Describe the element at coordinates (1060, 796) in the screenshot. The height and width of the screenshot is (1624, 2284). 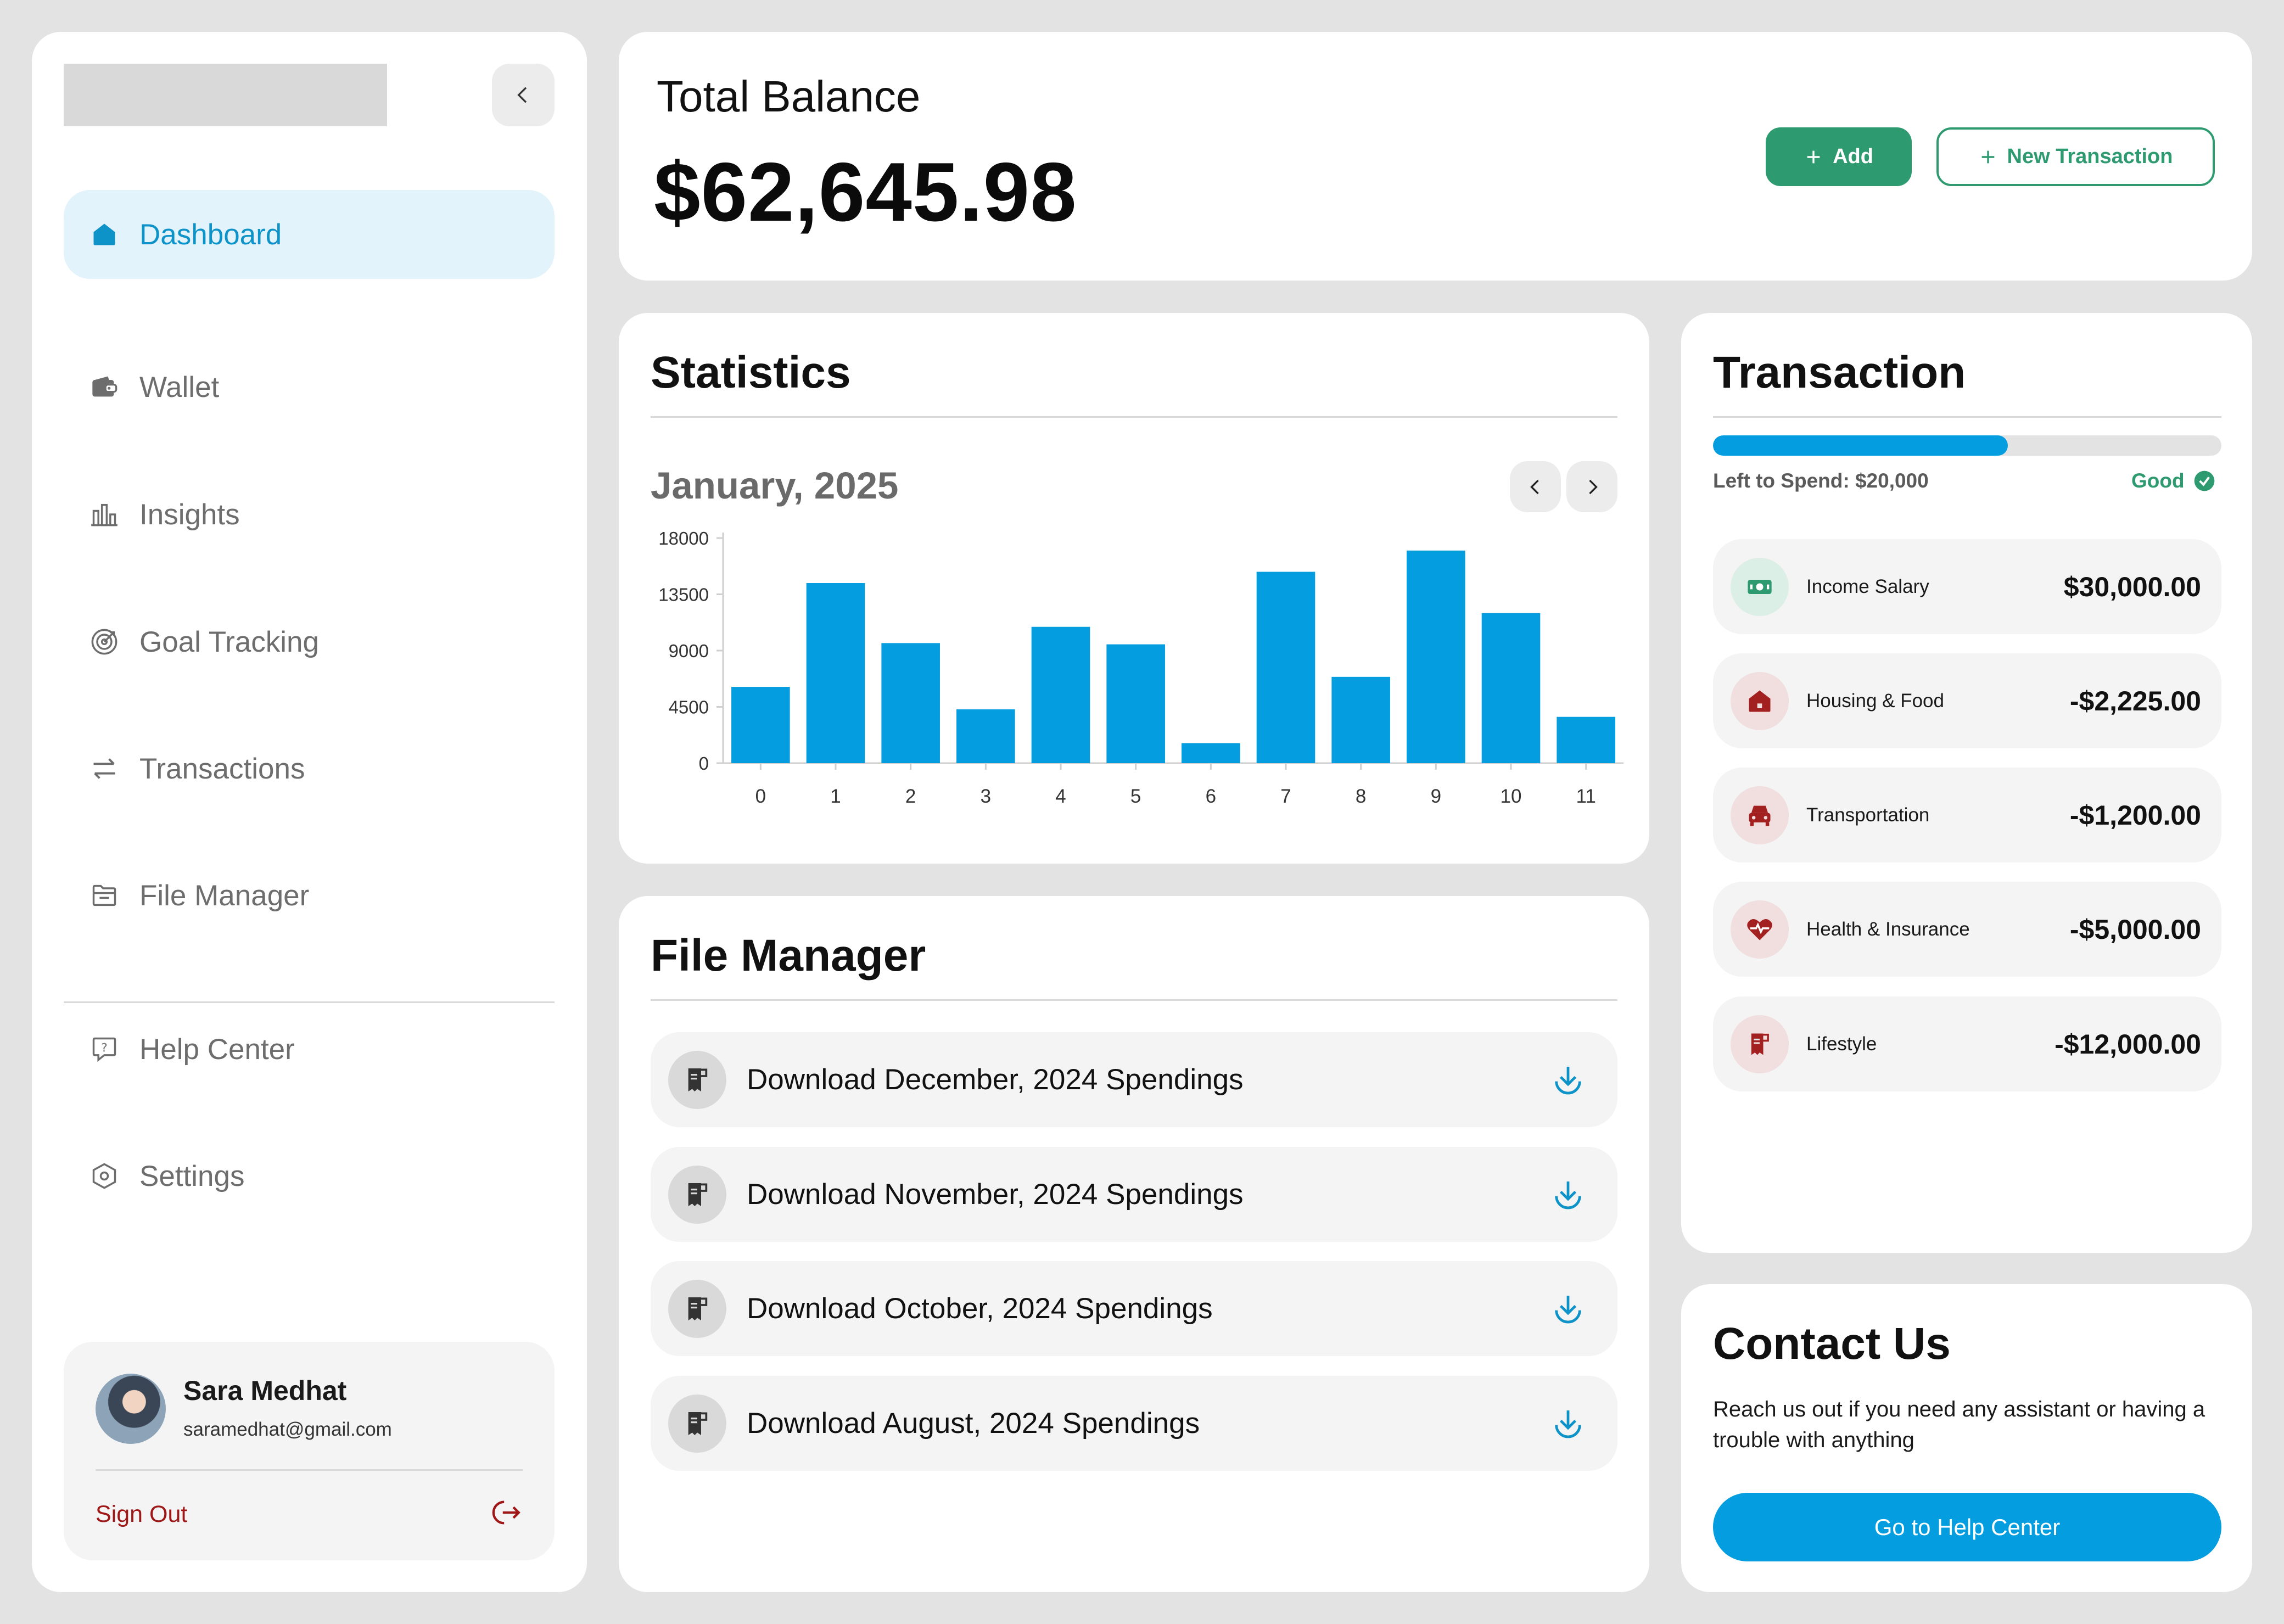
I see `x-tick-label: 4` at that location.